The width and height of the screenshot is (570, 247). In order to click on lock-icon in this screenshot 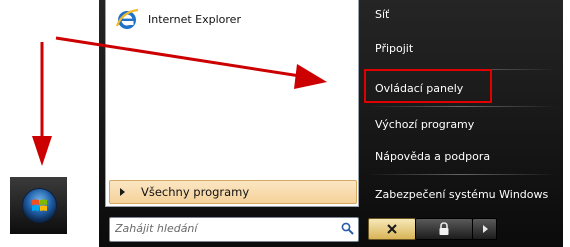, I will do `click(444, 228)`.